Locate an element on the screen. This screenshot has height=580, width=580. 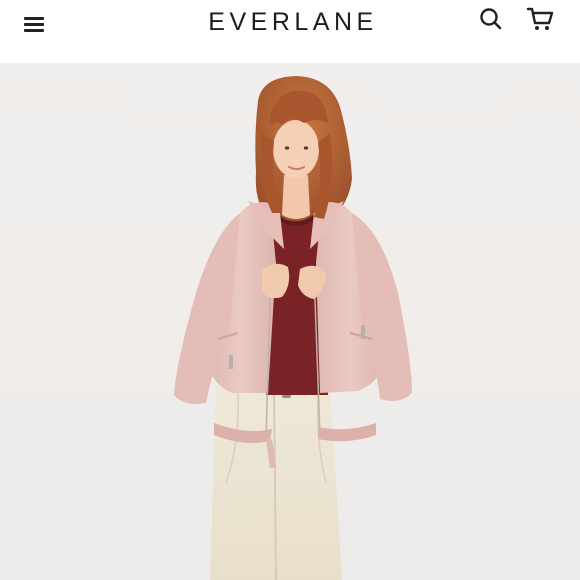
cart-icon is located at coordinates (540, 18).